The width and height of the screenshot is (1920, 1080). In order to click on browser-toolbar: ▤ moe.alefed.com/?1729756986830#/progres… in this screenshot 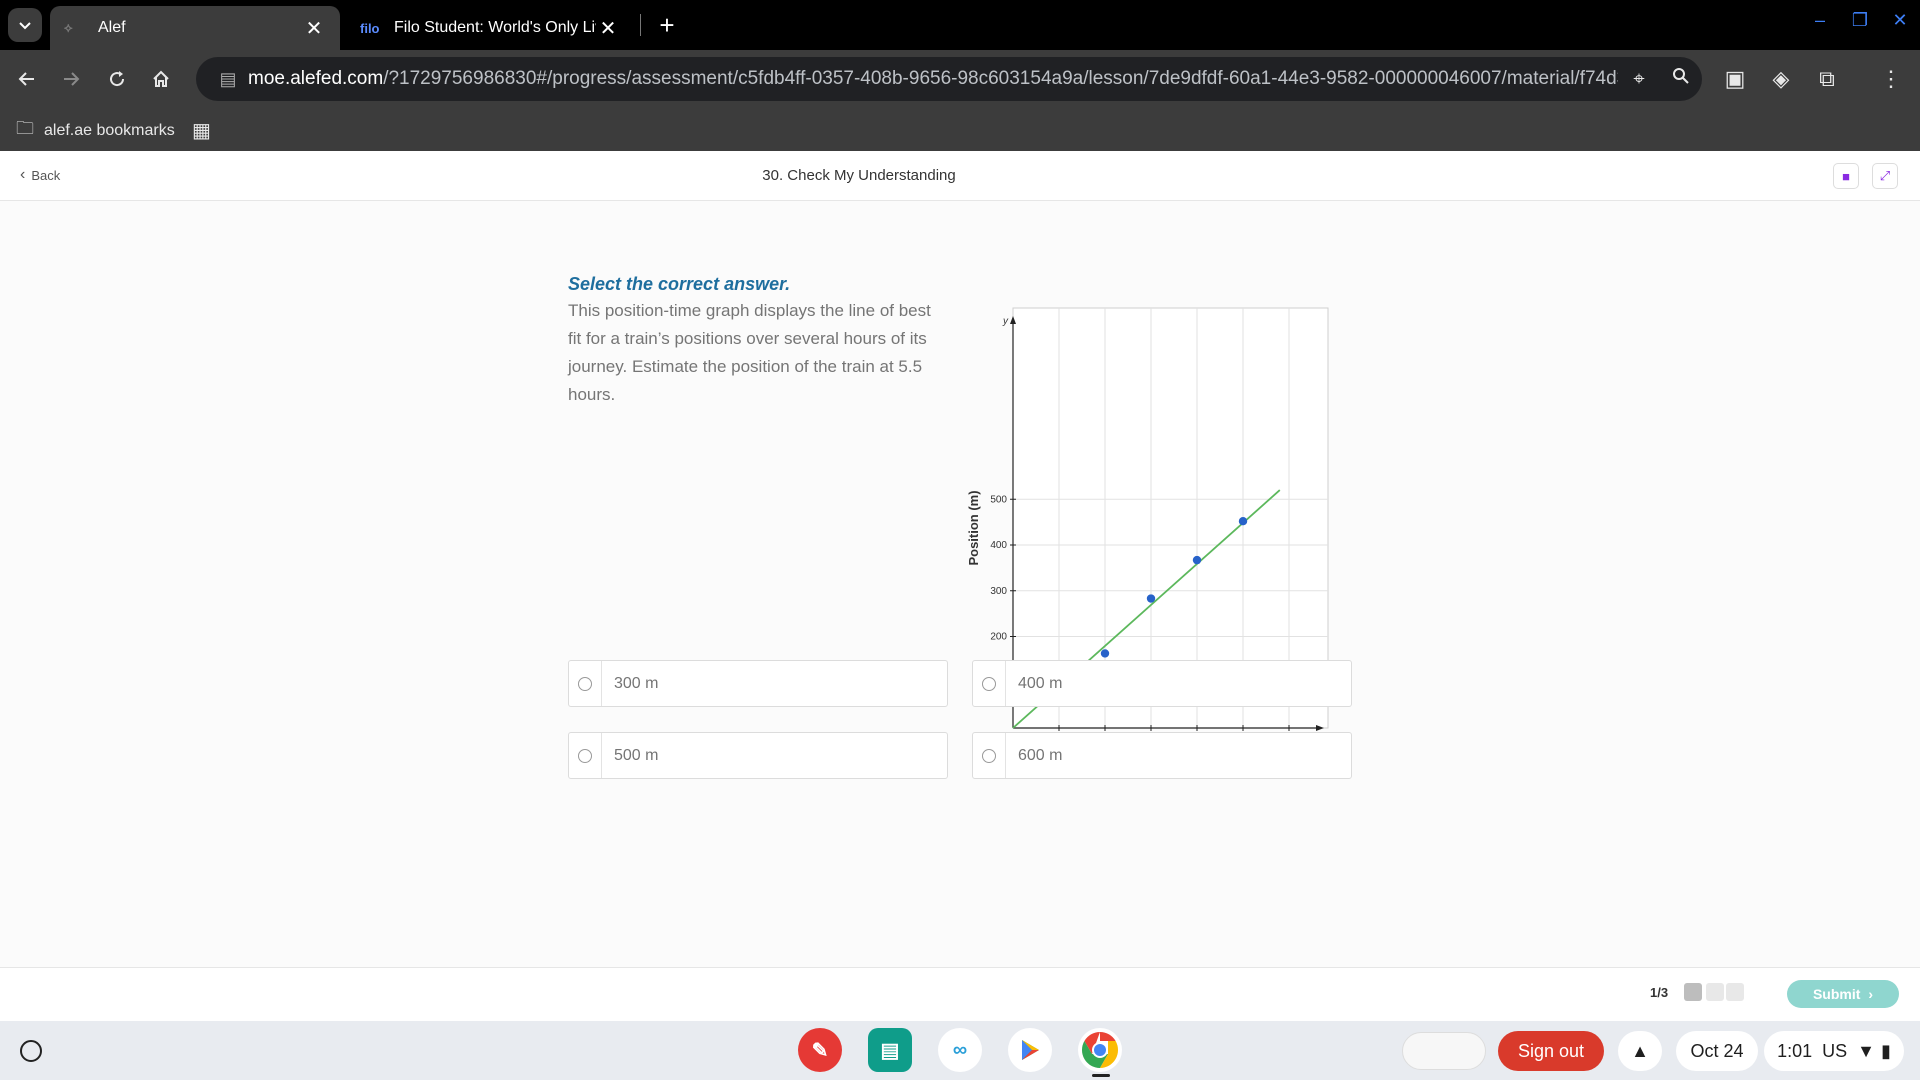, I will do `click(960, 79)`.